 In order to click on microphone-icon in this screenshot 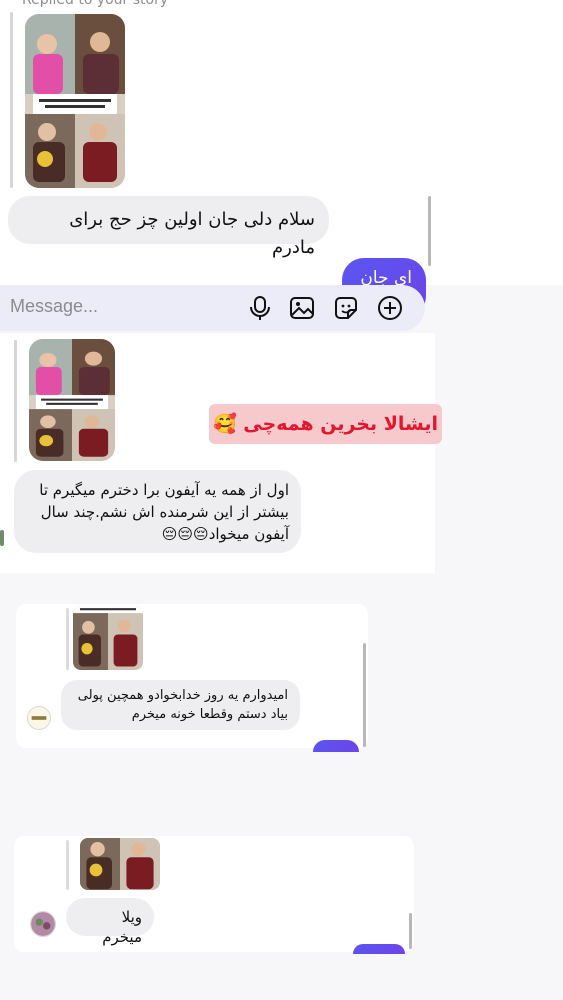, I will do `click(260, 308)`.